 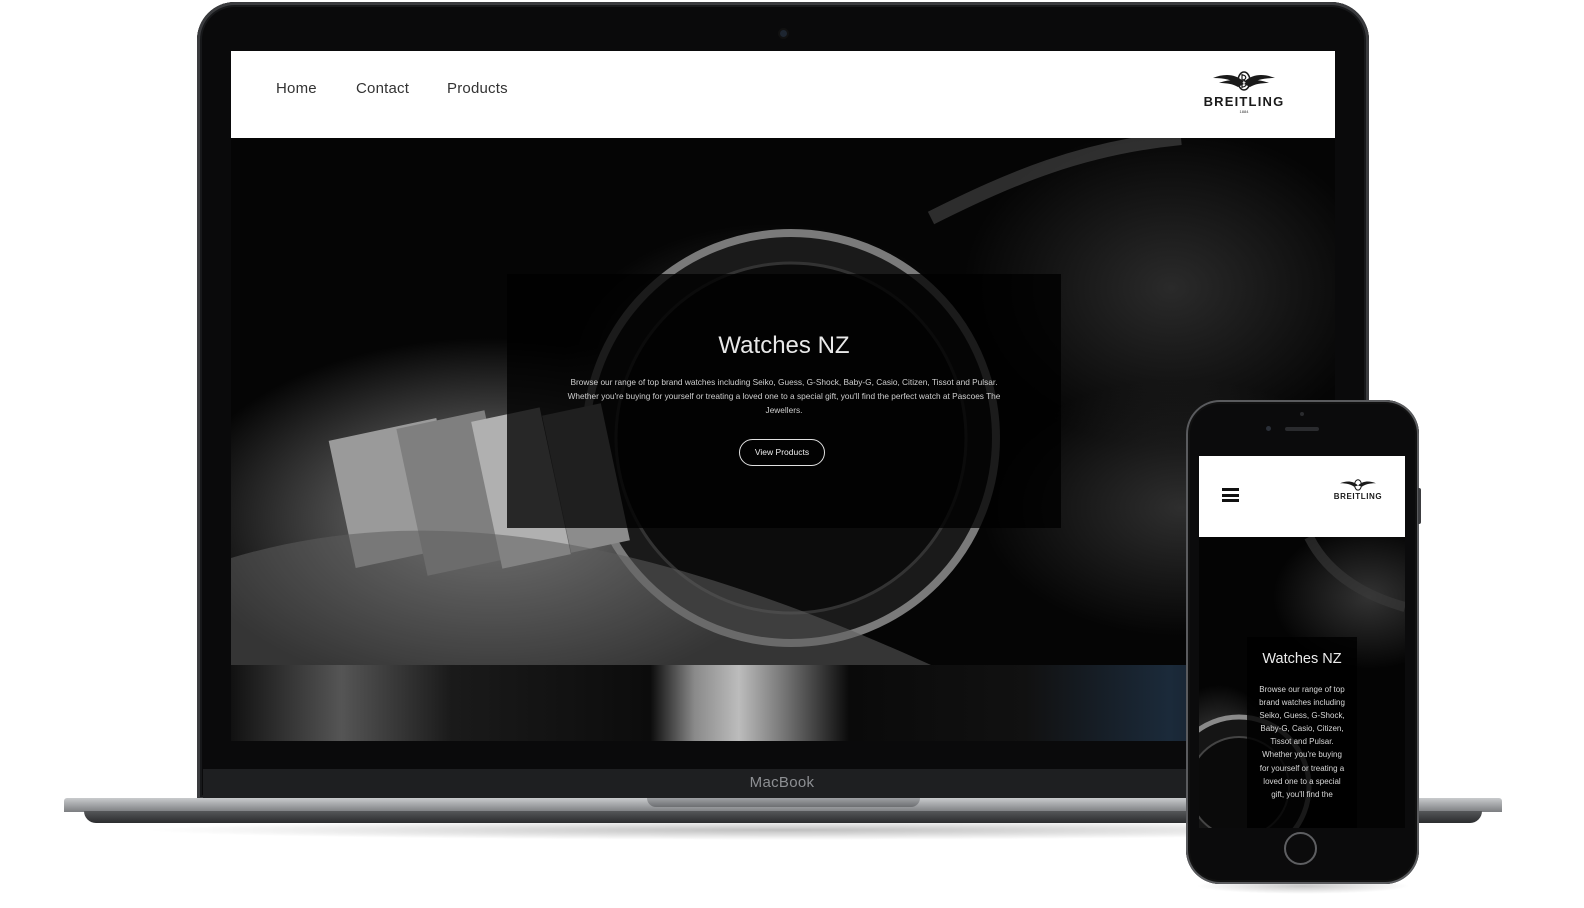 I want to click on laptop-hinge-notch, so click(x=783, y=802).